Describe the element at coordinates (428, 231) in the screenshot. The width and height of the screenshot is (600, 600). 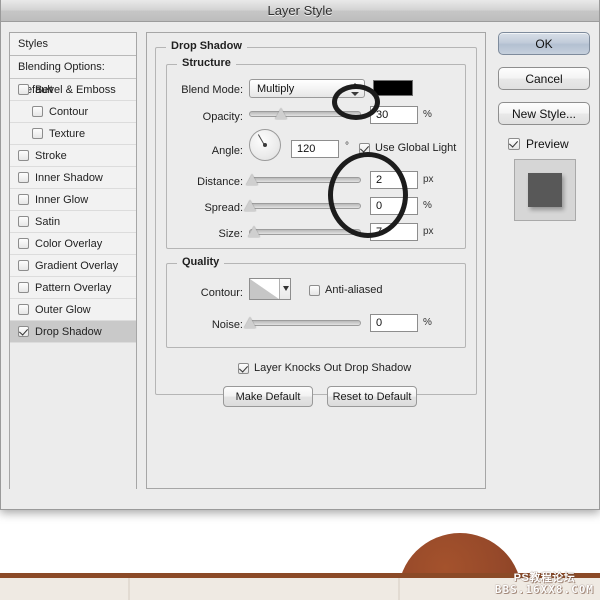
I see `size-unit: px` at that location.